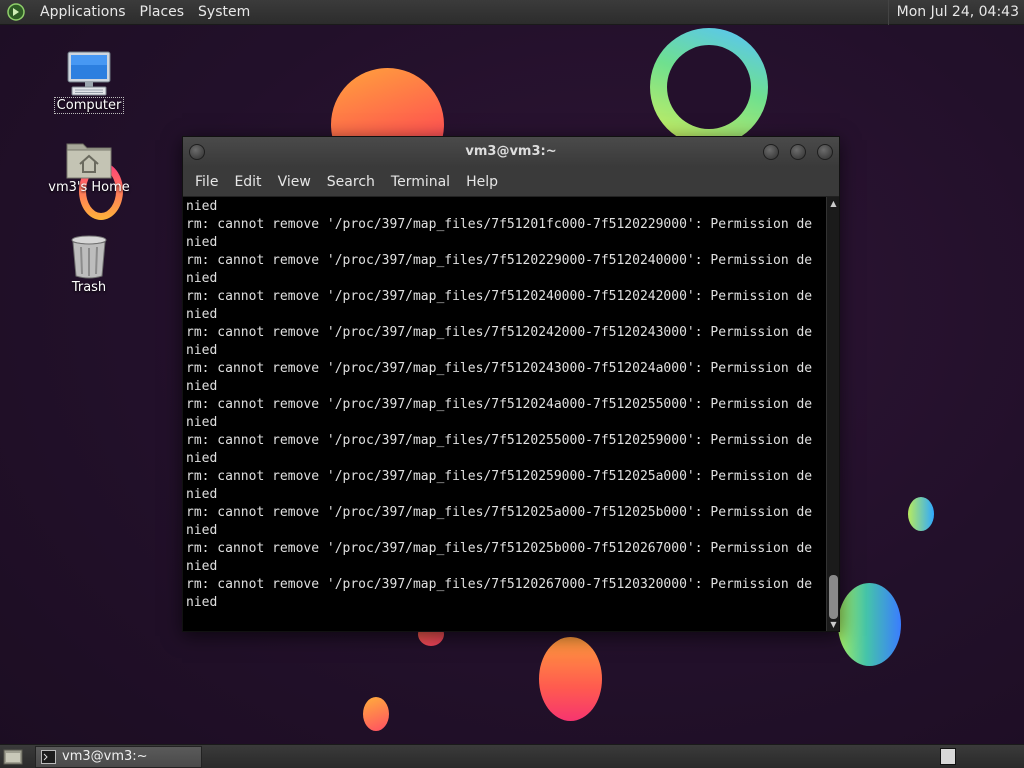 This screenshot has height=768, width=1024. I want to click on terminal-icon, so click(48, 757).